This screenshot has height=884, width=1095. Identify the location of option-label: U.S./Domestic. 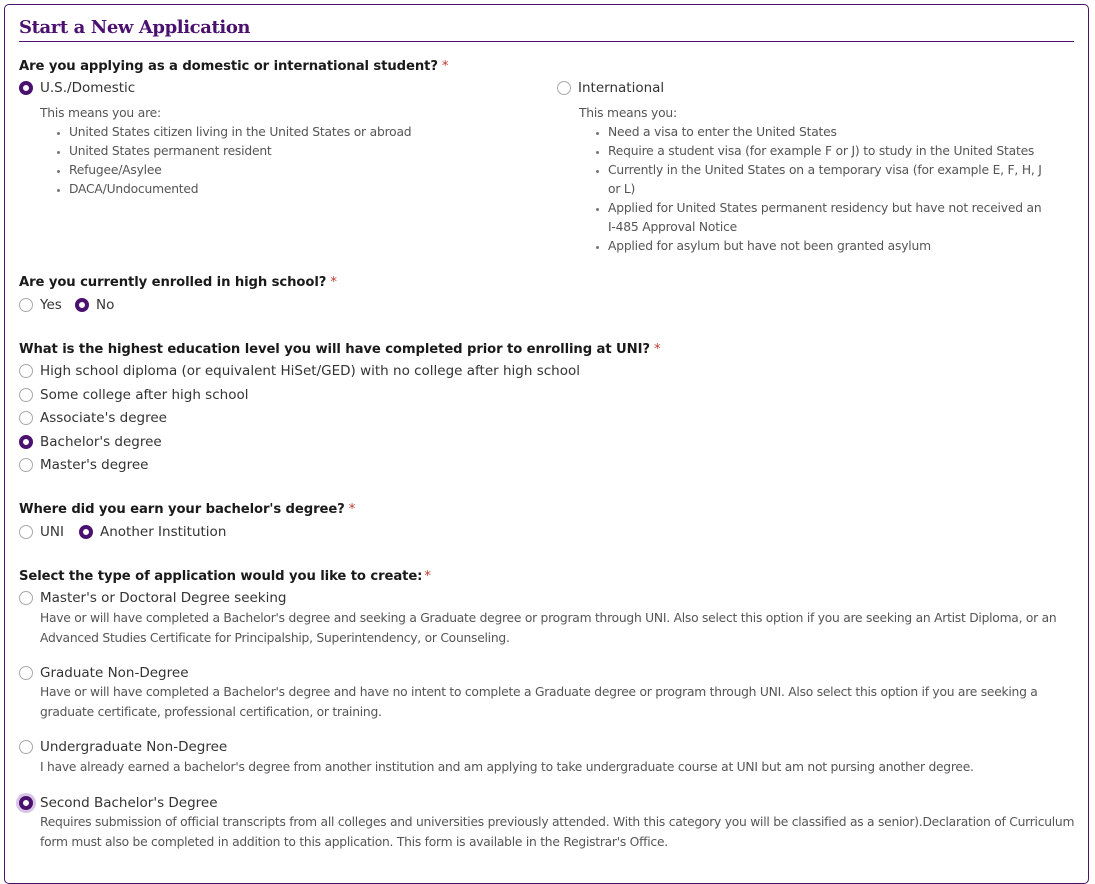
(88, 88).